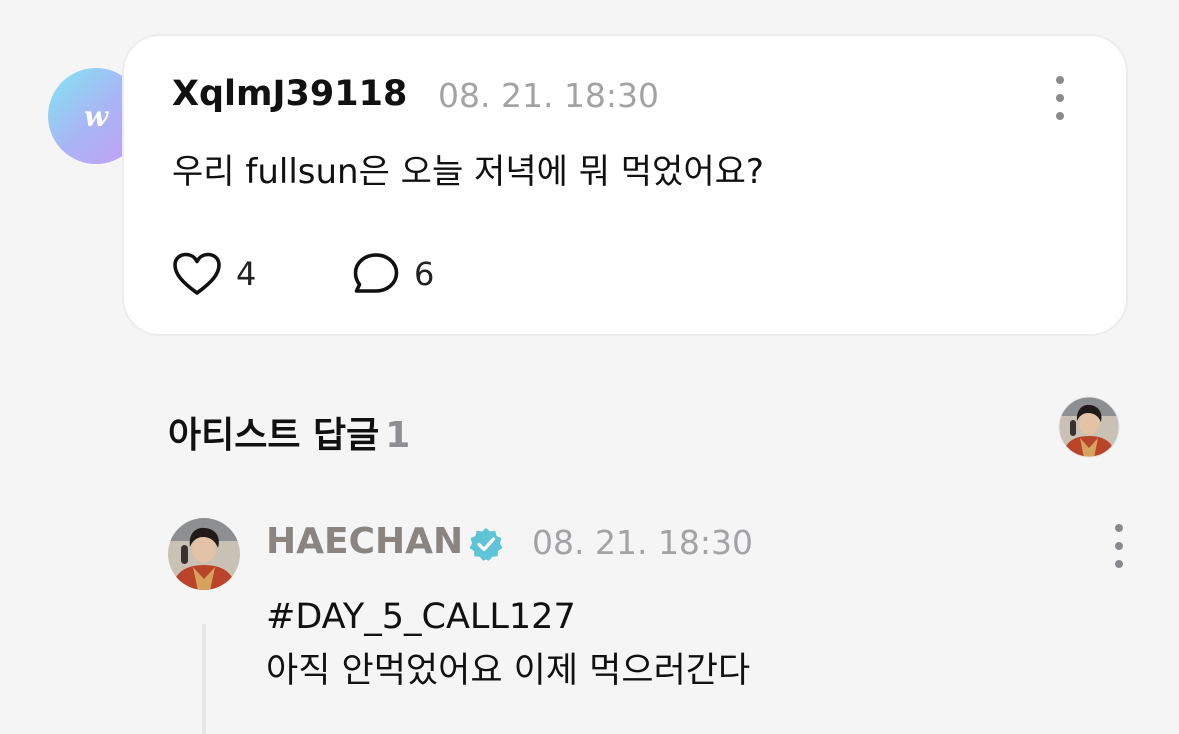 The width and height of the screenshot is (1179, 734). I want to click on artist-avatar, so click(204, 554).